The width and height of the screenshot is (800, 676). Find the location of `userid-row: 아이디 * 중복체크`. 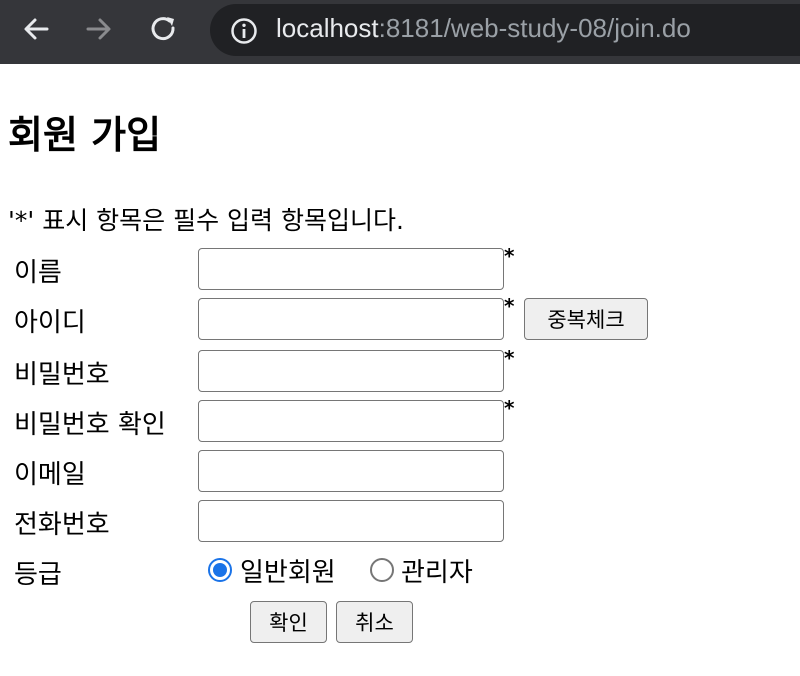

userid-row: 아이디 * 중복체크 is located at coordinates (400, 319).